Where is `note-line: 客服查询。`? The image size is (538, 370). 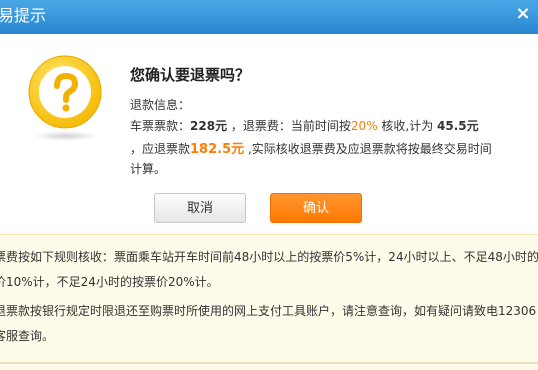 note-line: 客服查询。 is located at coordinates (27, 336).